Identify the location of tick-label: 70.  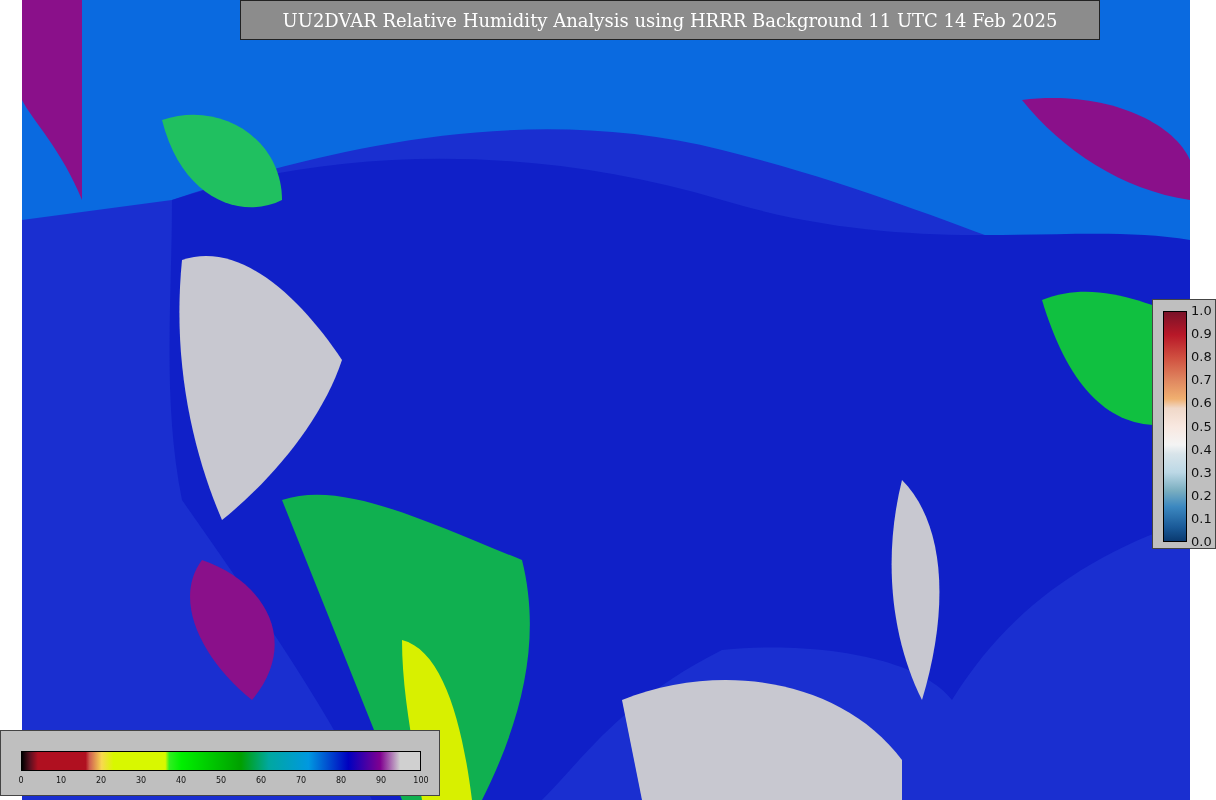
(301, 781).